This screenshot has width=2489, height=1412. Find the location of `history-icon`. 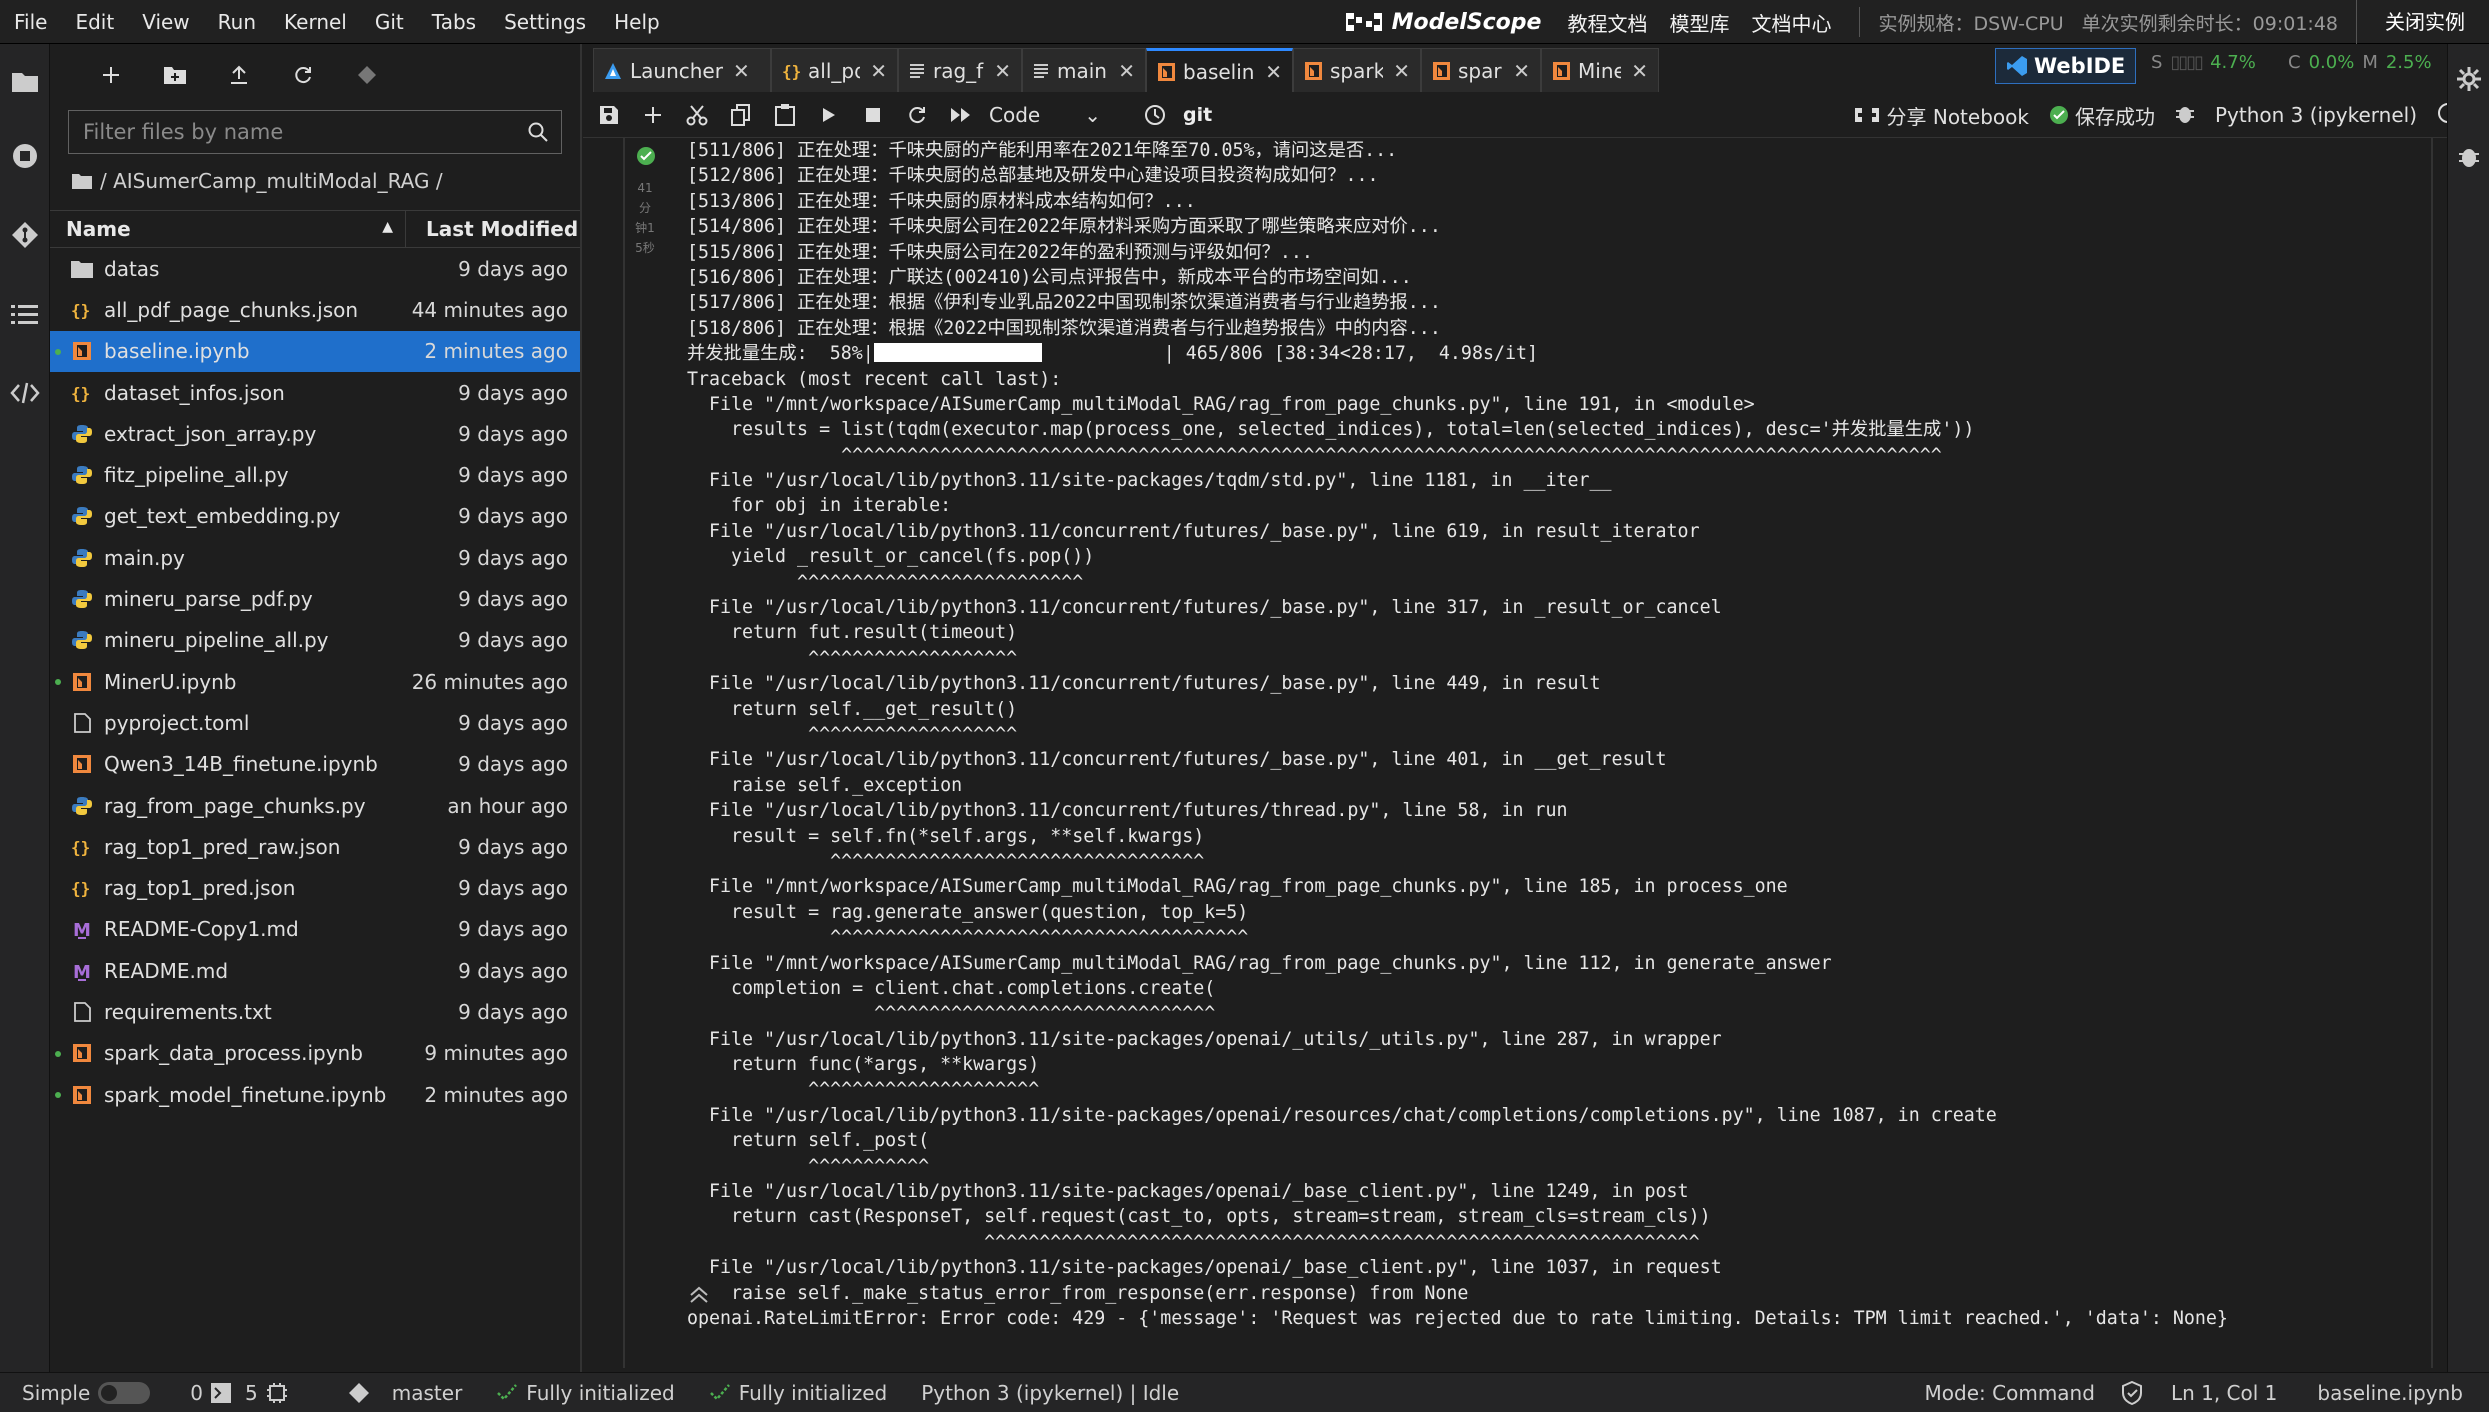

history-icon is located at coordinates (1155, 115).